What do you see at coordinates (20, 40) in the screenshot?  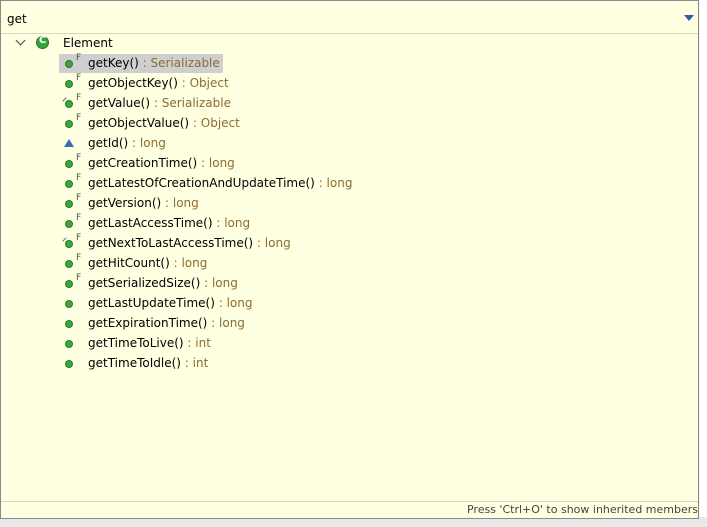 I see `expand-chevron-icon` at bounding box center [20, 40].